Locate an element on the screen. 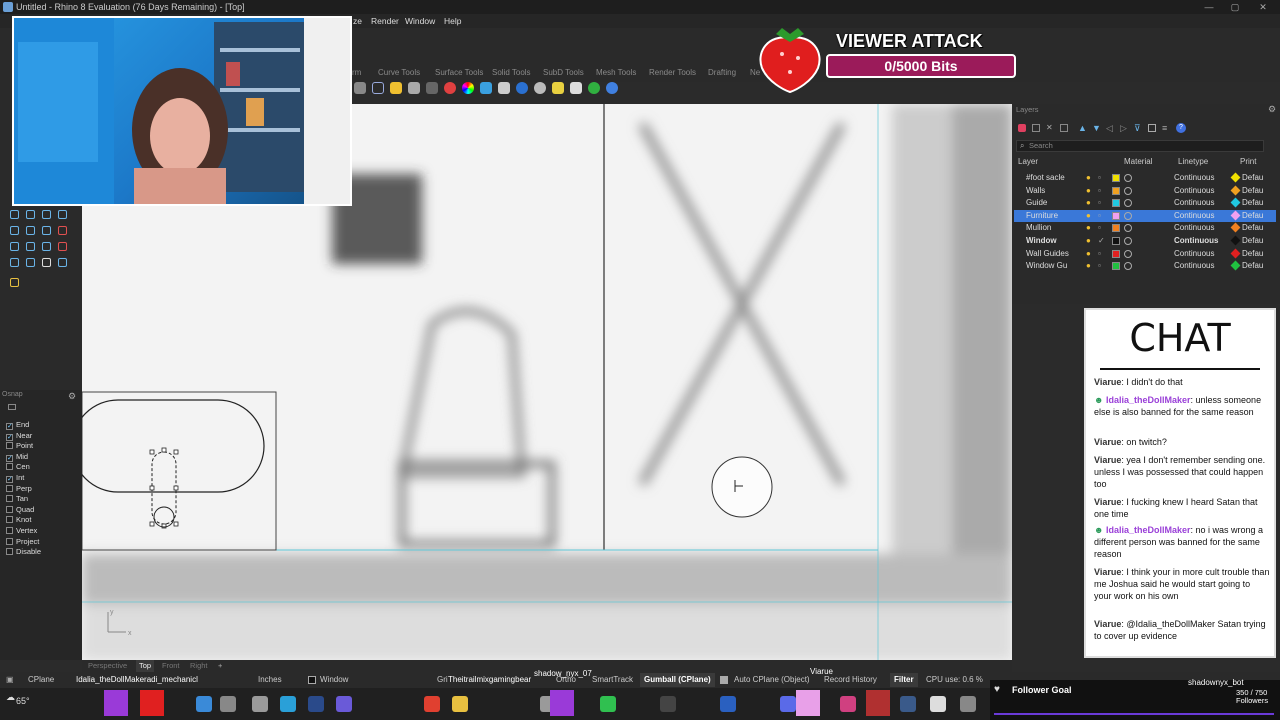  tab-transform: rm is located at coordinates (356, 73).